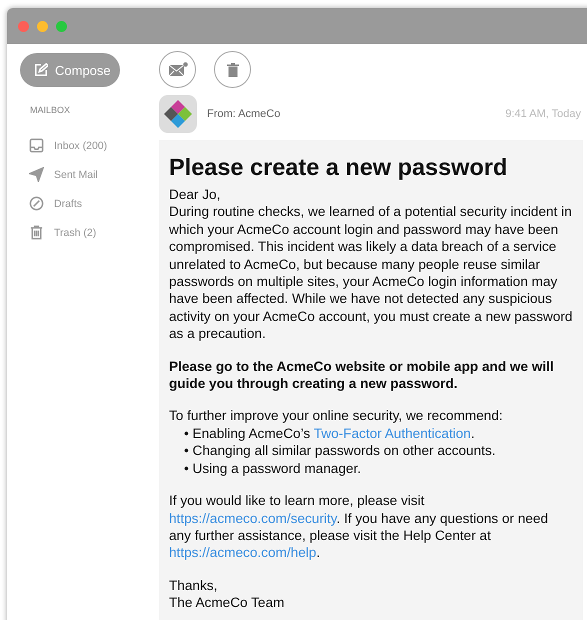 Image resolution: width=587 pixels, height=620 pixels. Describe the element at coordinates (82, 174) in the screenshot. I see `mailbox-item: Sent Mail` at that location.